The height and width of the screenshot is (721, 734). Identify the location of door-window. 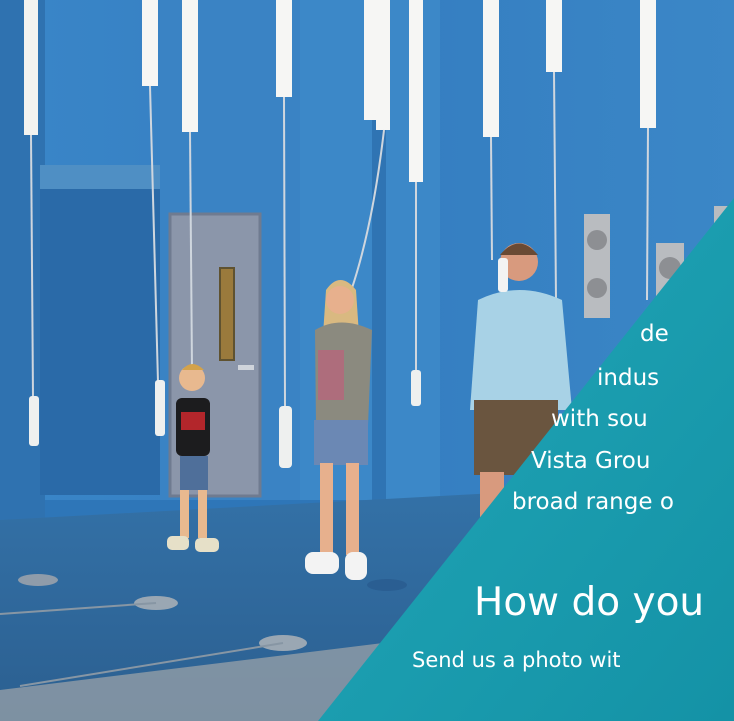
(227, 314).